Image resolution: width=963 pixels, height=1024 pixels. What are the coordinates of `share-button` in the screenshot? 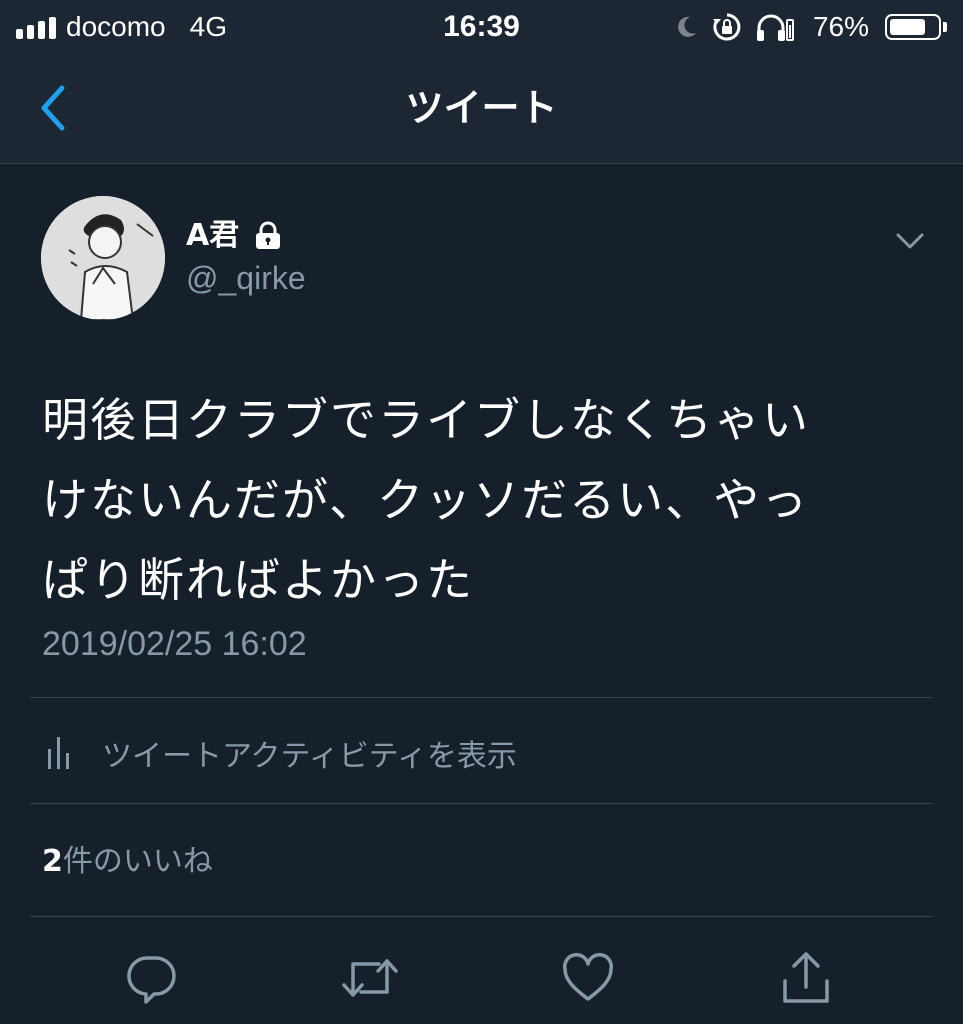 It's located at (806, 978).